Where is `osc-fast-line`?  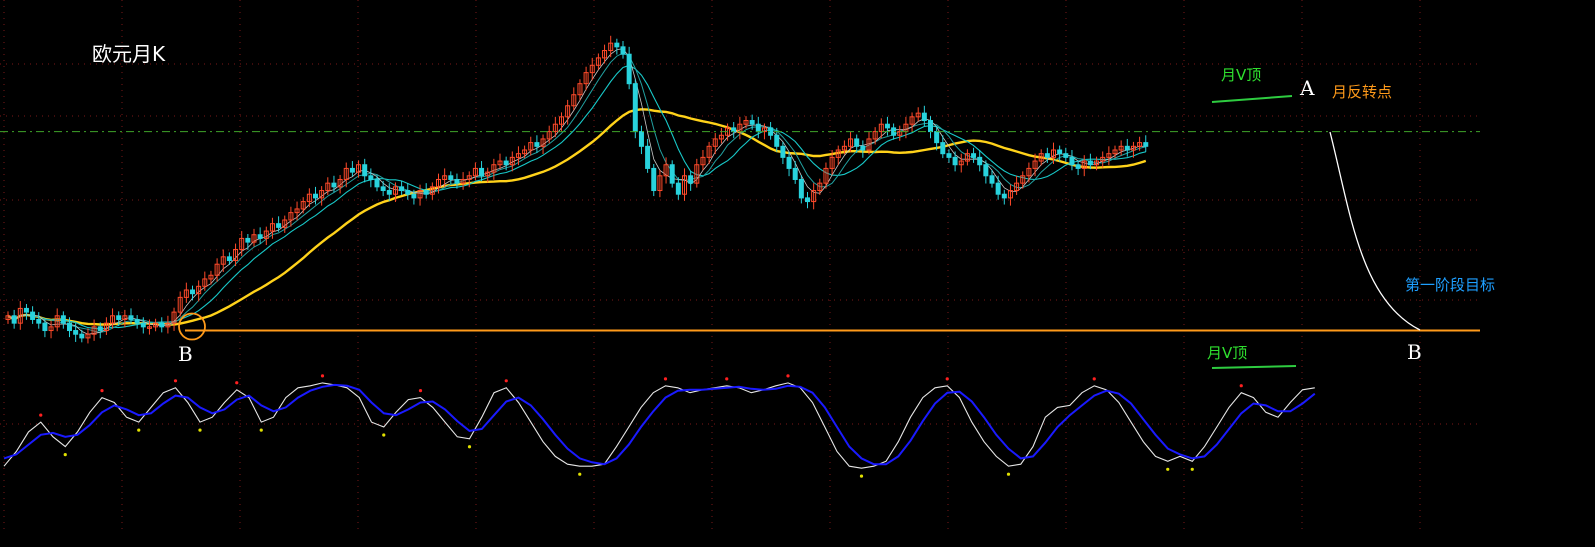 osc-fast-line is located at coordinates (659, 425).